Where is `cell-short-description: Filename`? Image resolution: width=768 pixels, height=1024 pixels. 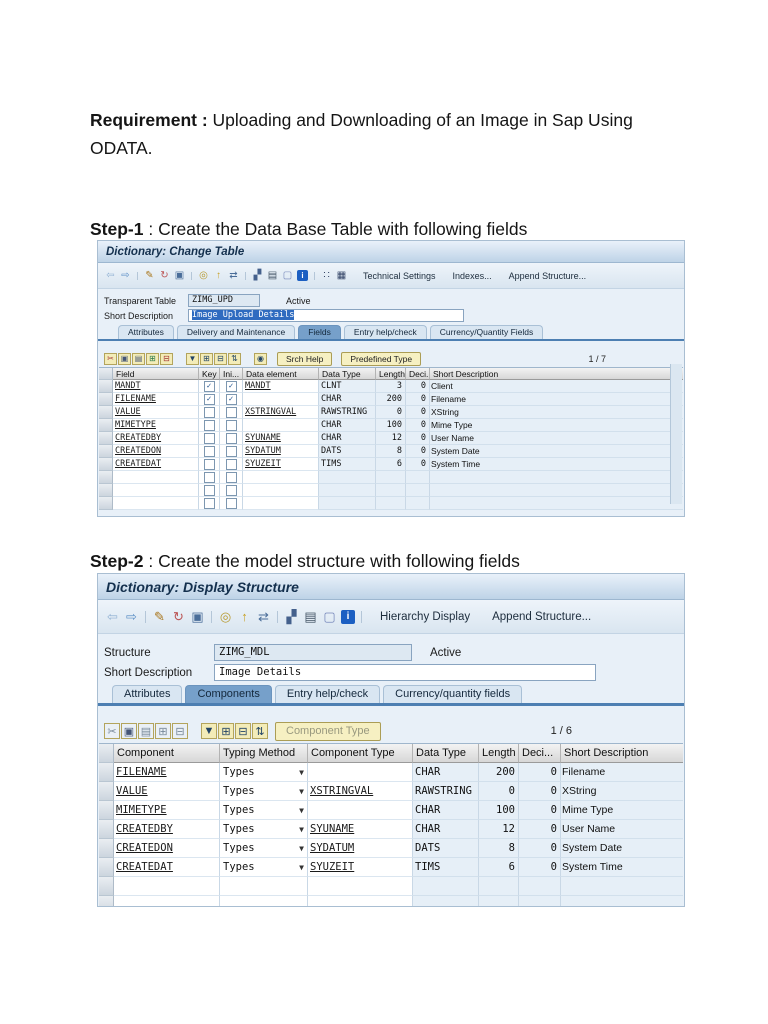 cell-short-description: Filename is located at coordinates (556, 399).